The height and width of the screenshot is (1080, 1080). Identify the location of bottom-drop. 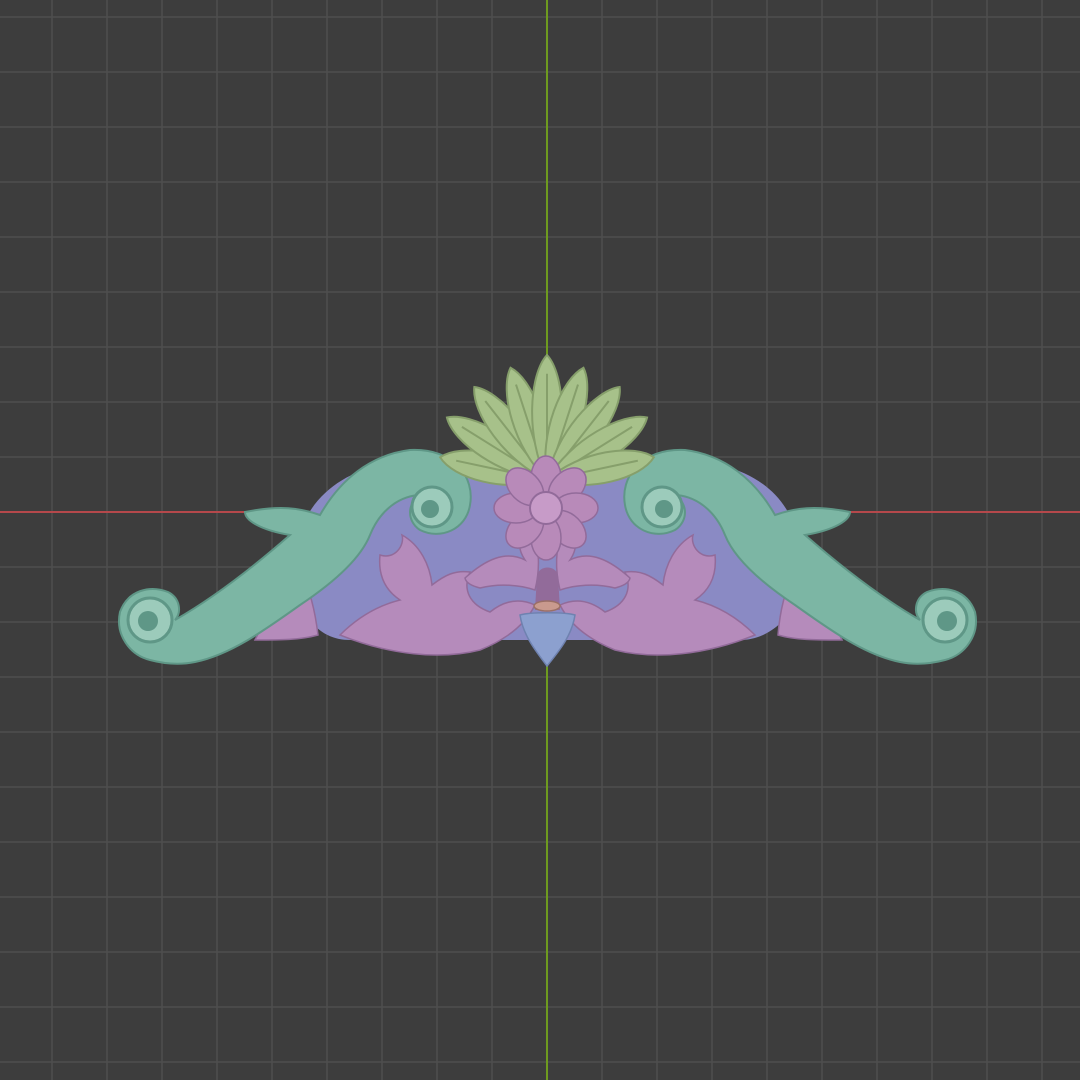
(547, 640).